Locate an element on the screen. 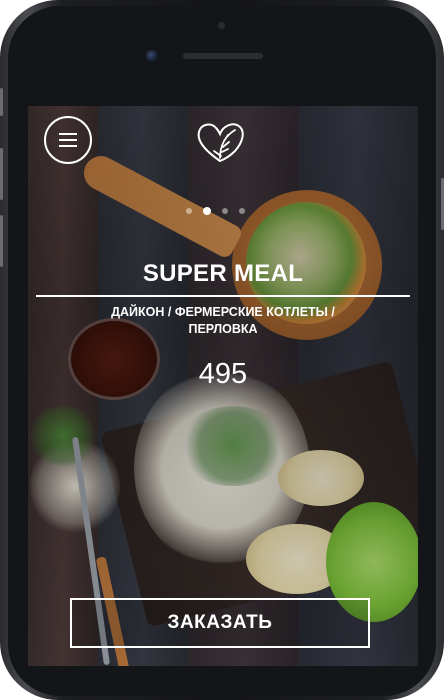  earpiece-speaker is located at coordinates (223, 56).